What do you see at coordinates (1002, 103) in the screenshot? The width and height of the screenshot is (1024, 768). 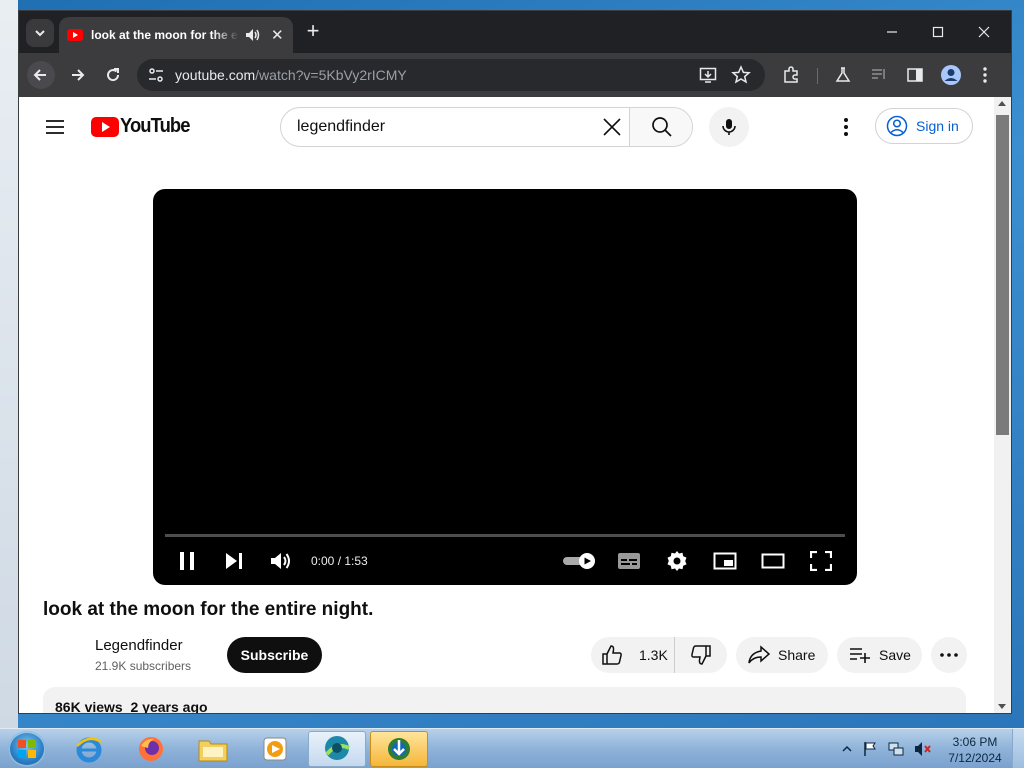 I see `scroll-up-arrow-icon` at bounding box center [1002, 103].